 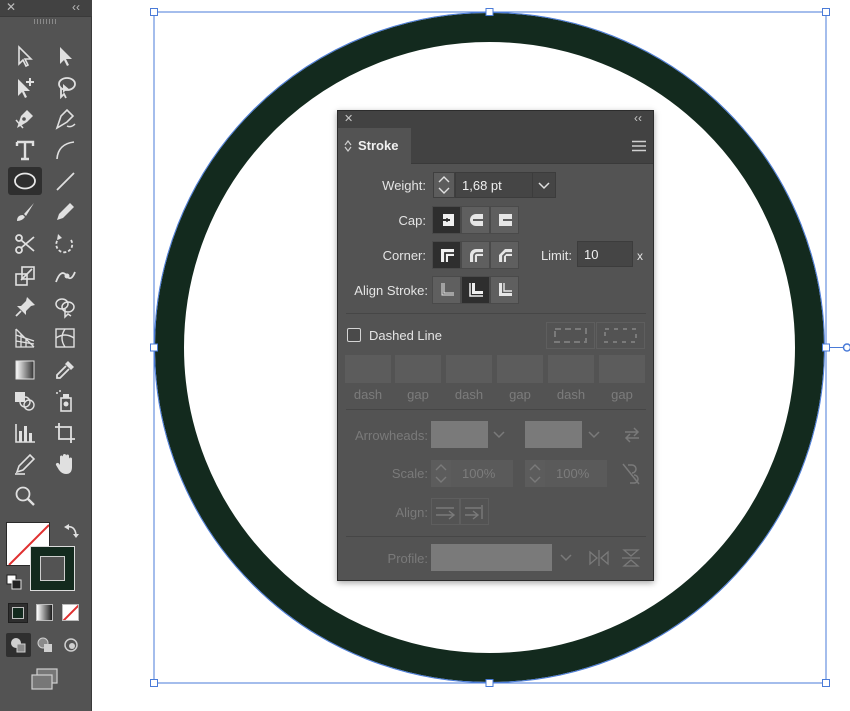 What do you see at coordinates (25, 276) in the screenshot?
I see `scale-tool-icon` at bounding box center [25, 276].